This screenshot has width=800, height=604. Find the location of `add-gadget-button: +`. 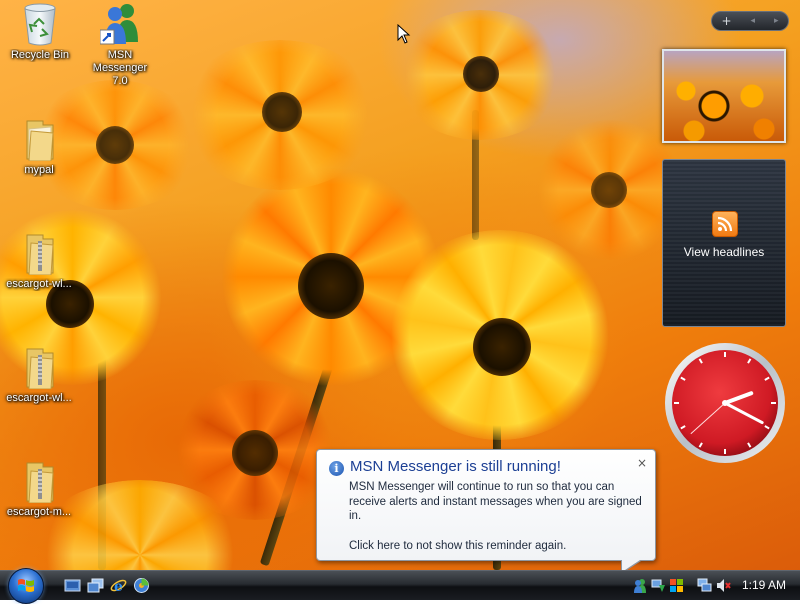

add-gadget-button: + is located at coordinates (726, 21).